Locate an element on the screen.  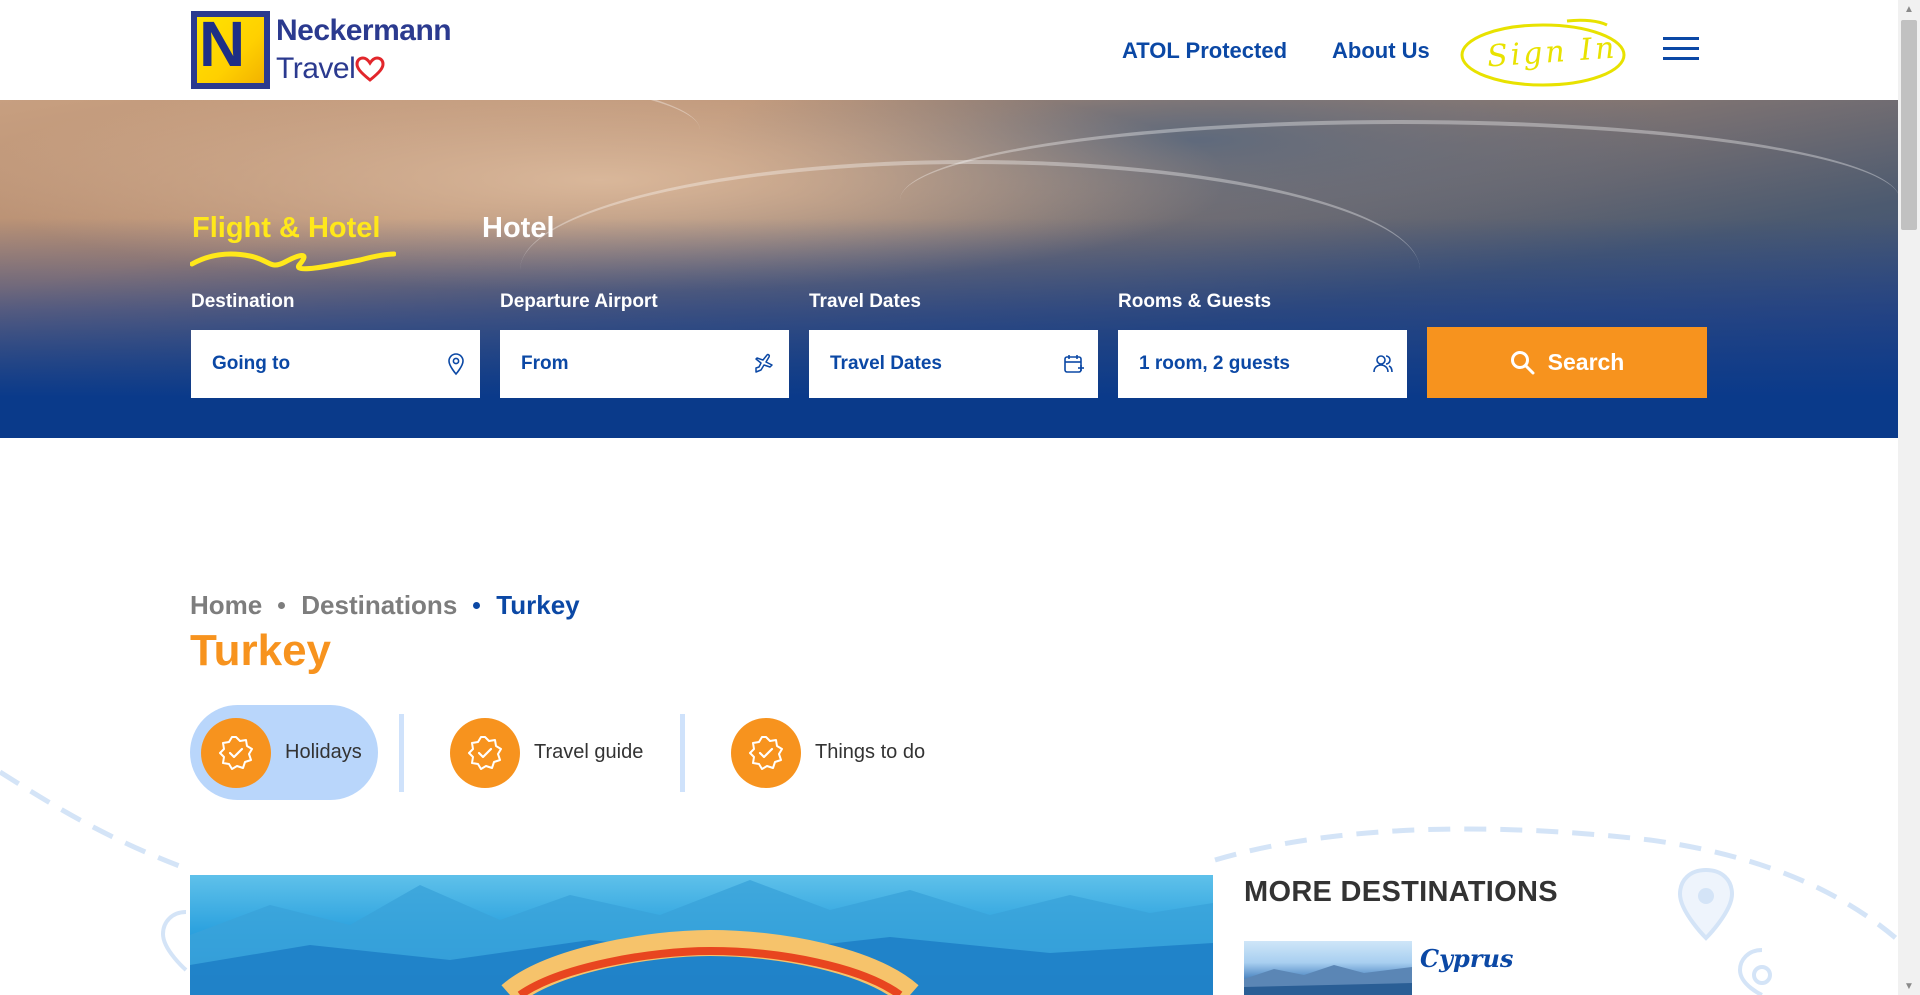
turkey-hero-image is located at coordinates (701, 935).